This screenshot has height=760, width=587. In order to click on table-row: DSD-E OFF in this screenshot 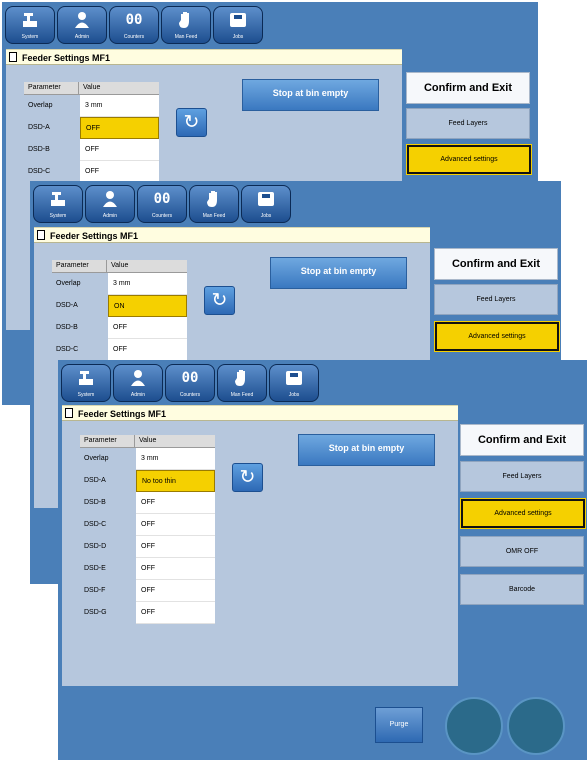, I will do `click(147, 569)`.